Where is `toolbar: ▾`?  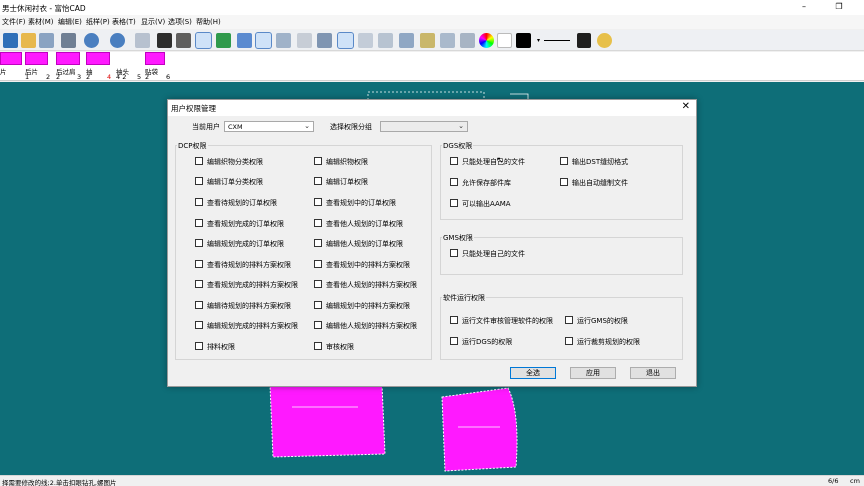
toolbar: ▾ is located at coordinates (432, 40).